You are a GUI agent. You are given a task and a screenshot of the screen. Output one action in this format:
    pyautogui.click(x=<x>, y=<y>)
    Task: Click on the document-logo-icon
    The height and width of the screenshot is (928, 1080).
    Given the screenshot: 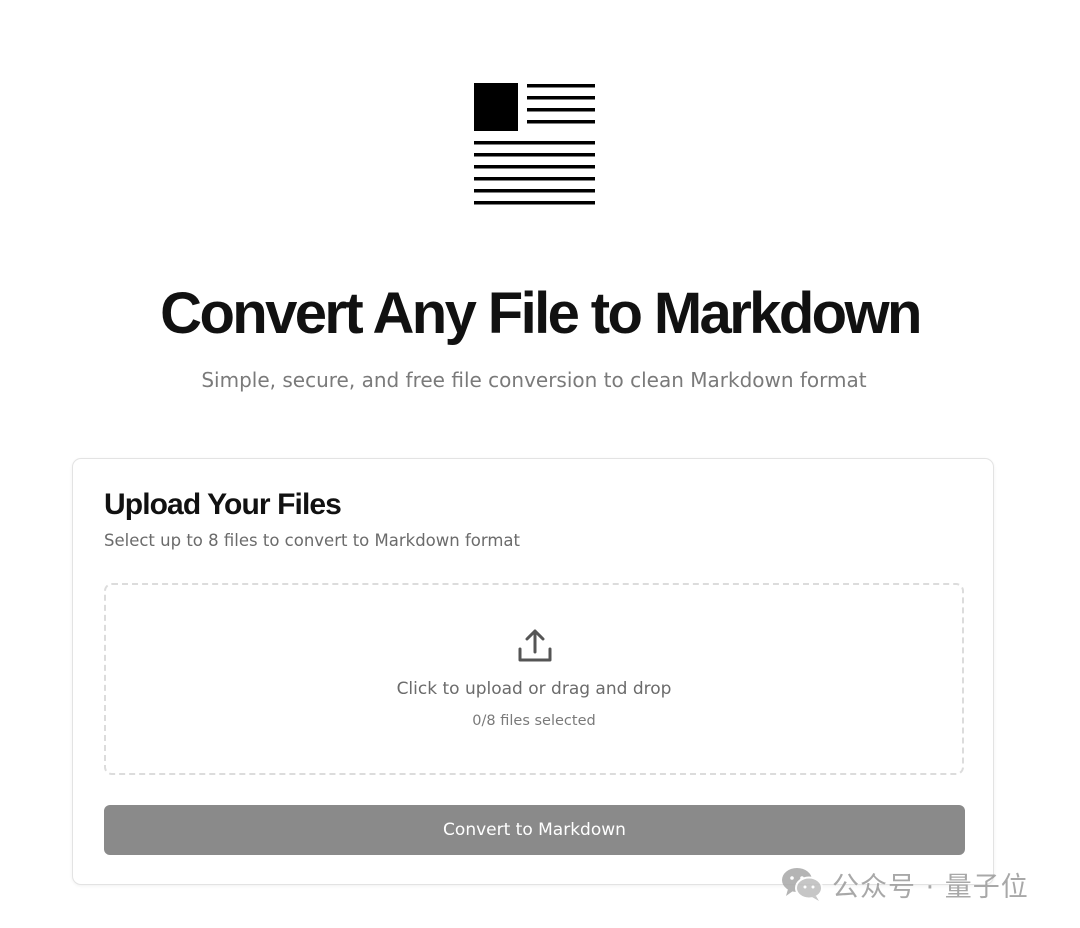 What is the action you would take?
    pyautogui.click(x=534, y=144)
    